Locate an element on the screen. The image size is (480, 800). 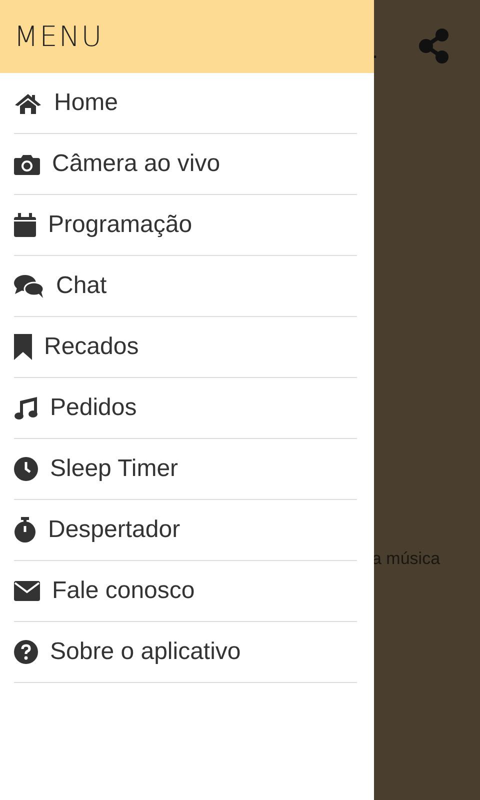
menu-item: Fale conosco is located at coordinates (104, 591).